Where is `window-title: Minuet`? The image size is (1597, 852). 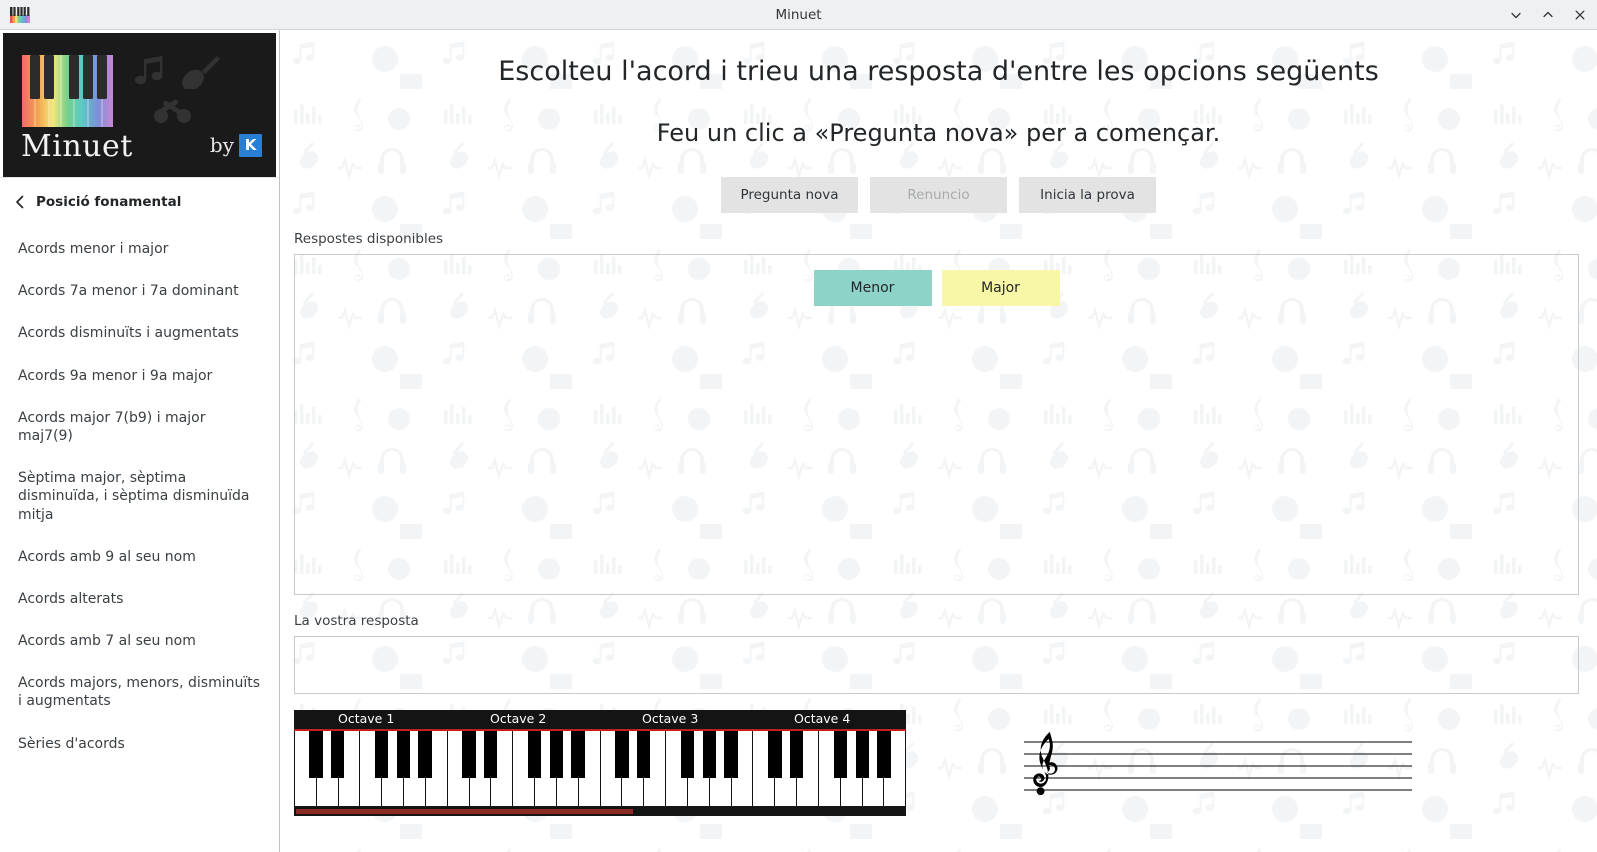 window-title: Minuet is located at coordinates (798, 14).